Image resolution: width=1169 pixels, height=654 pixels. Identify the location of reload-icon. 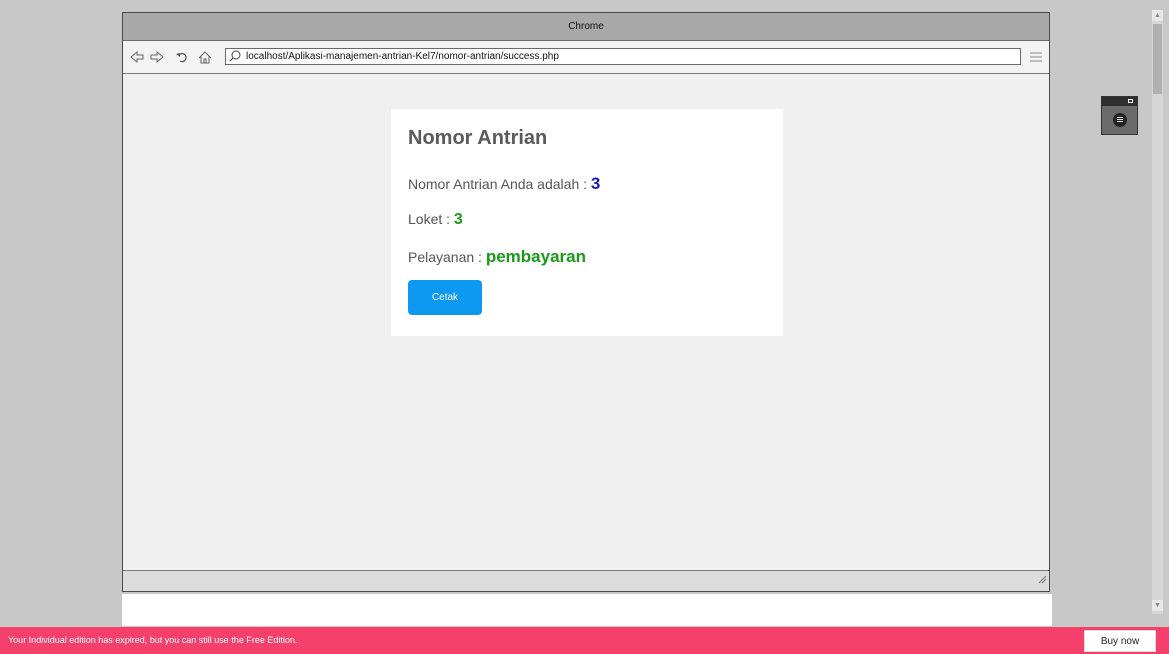
(182, 57).